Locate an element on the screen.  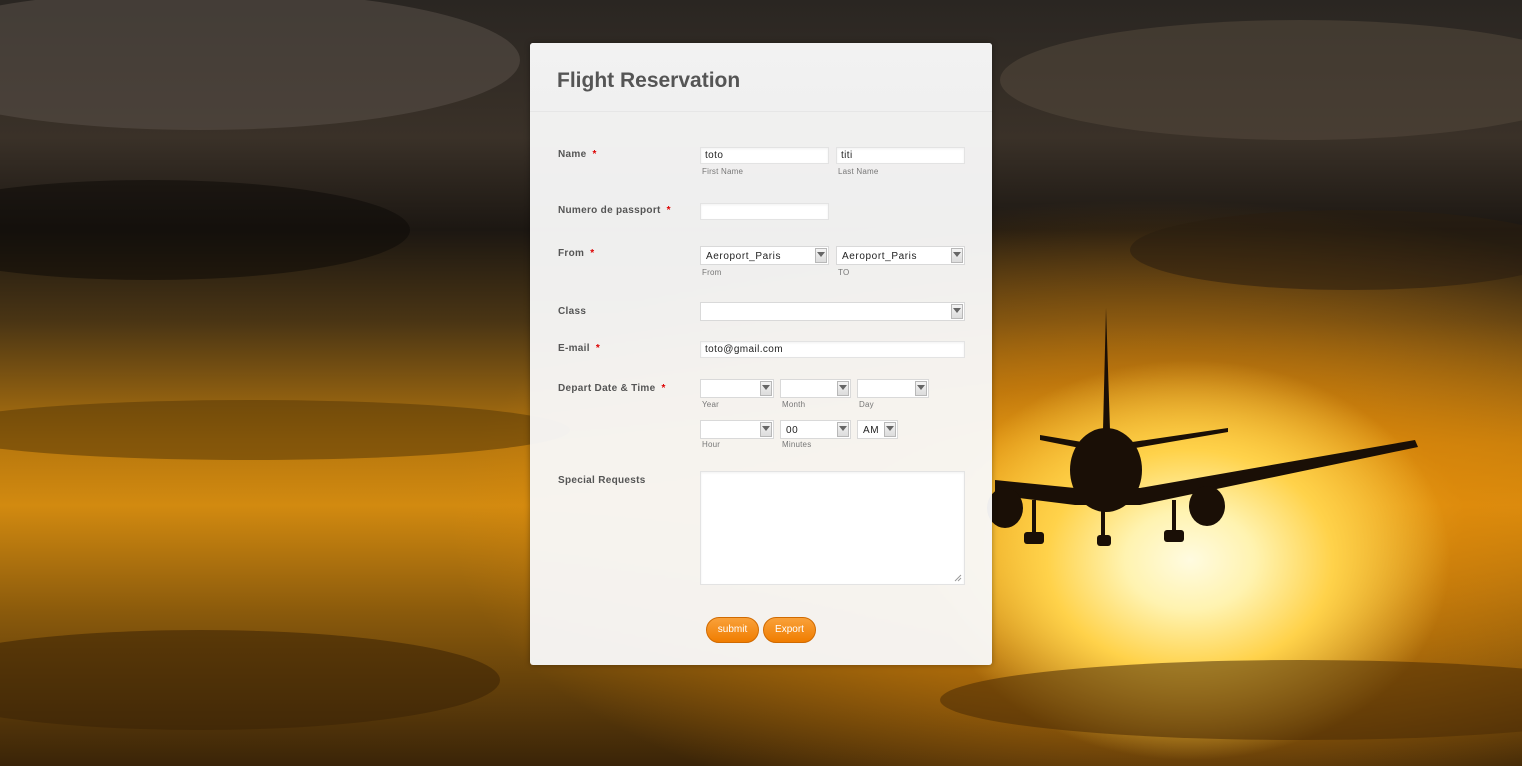
day-sublabel: Day is located at coordinates (866, 404).